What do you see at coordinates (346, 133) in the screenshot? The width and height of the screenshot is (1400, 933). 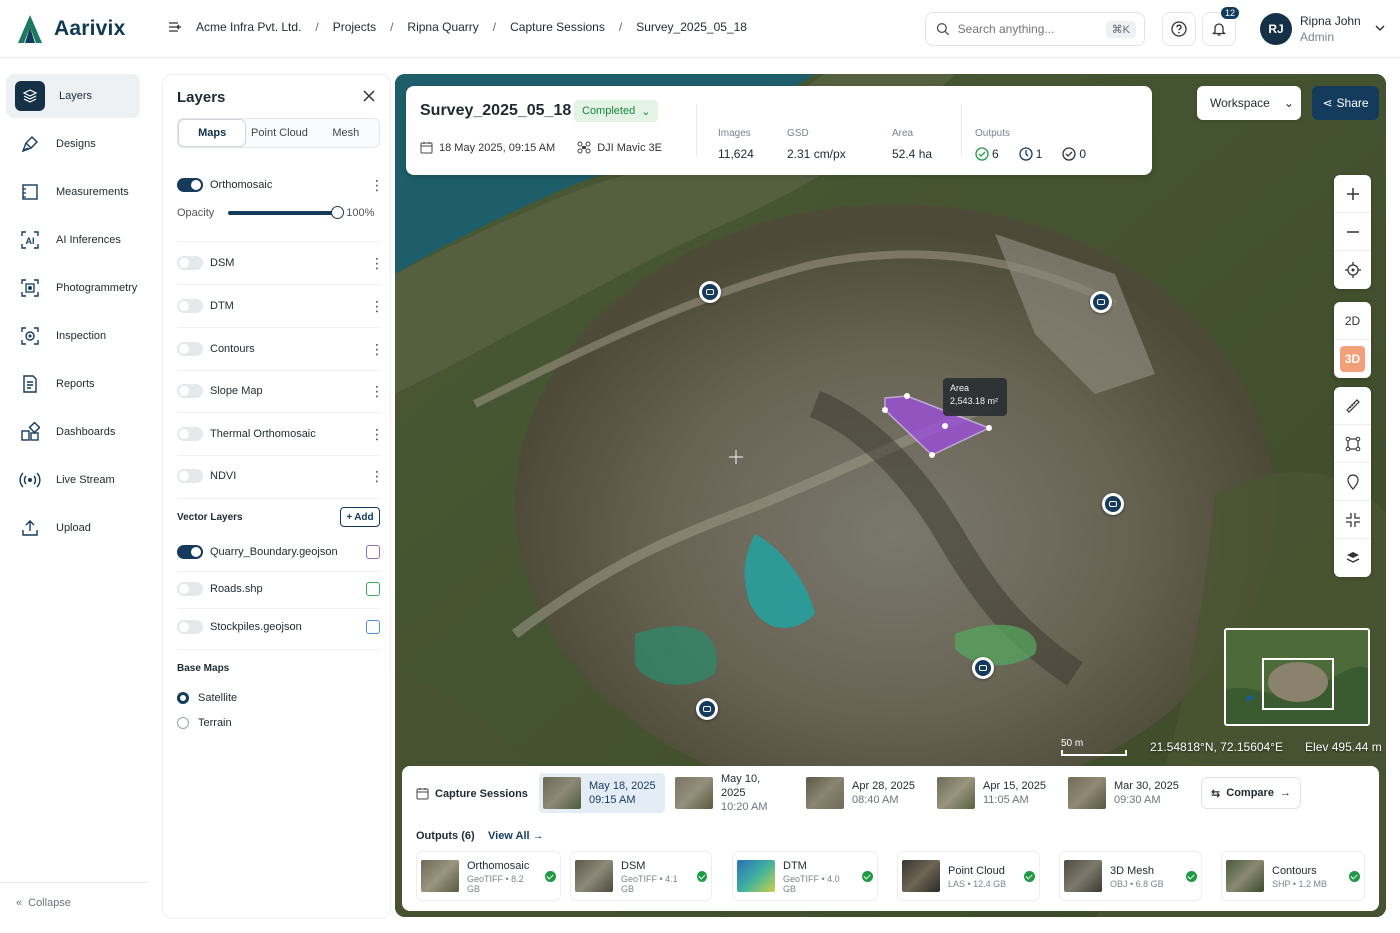 I see `tab-mesh: Mesh` at bounding box center [346, 133].